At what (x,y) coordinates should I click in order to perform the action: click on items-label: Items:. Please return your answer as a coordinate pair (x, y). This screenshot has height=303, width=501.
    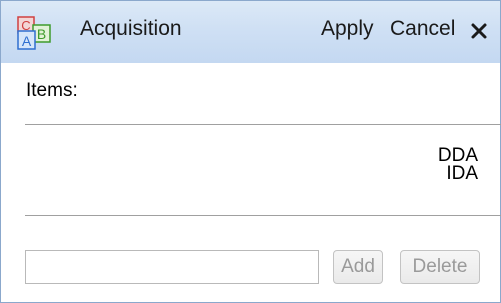
    Looking at the image, I should click on (52, 90).